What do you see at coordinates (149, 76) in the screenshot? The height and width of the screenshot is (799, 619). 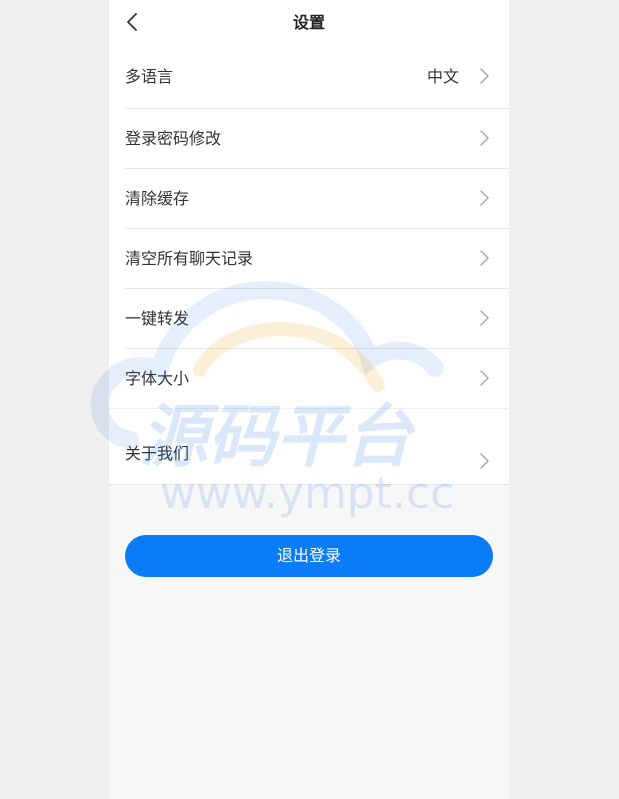 I see `settings-item-label: 多语言` at bounding box center [149, 76].